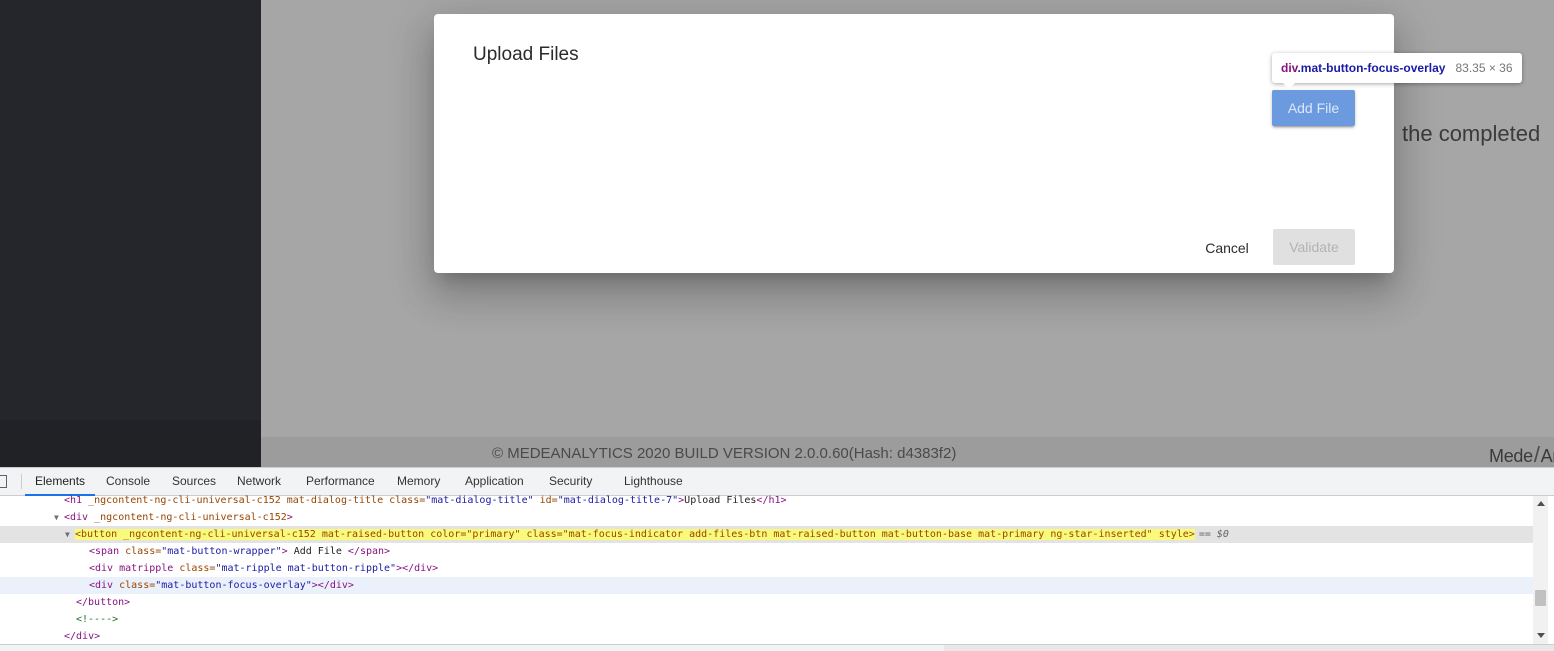 The image size is (1554, 651). Describe the element at coordinates (1541, 635) in the screenshot. I see `scroll-down-icon` at that location.